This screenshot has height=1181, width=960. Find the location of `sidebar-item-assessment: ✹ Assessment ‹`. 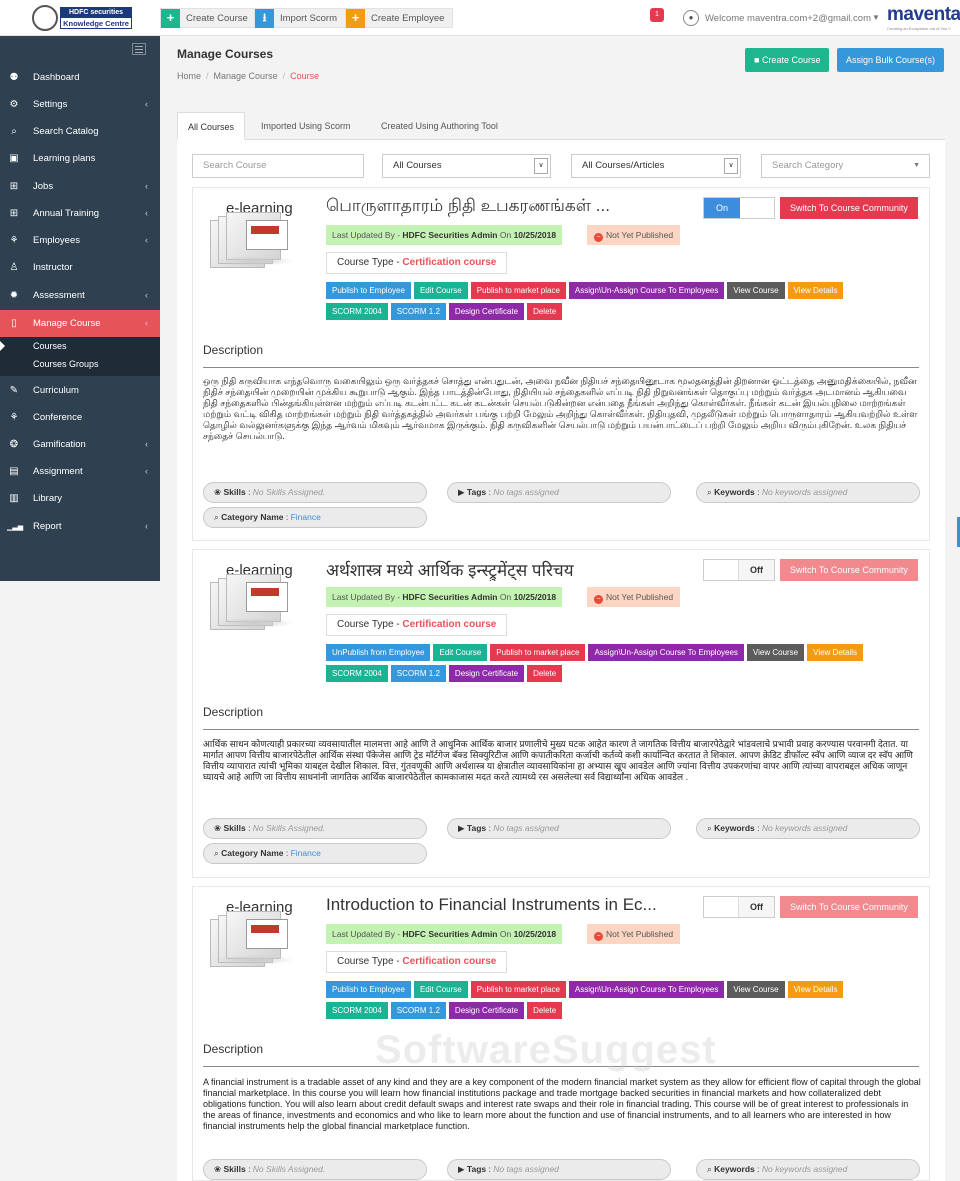

sidebar-item-assessment: ✹ Assessment ‹ is located at coordinates (80, 295).